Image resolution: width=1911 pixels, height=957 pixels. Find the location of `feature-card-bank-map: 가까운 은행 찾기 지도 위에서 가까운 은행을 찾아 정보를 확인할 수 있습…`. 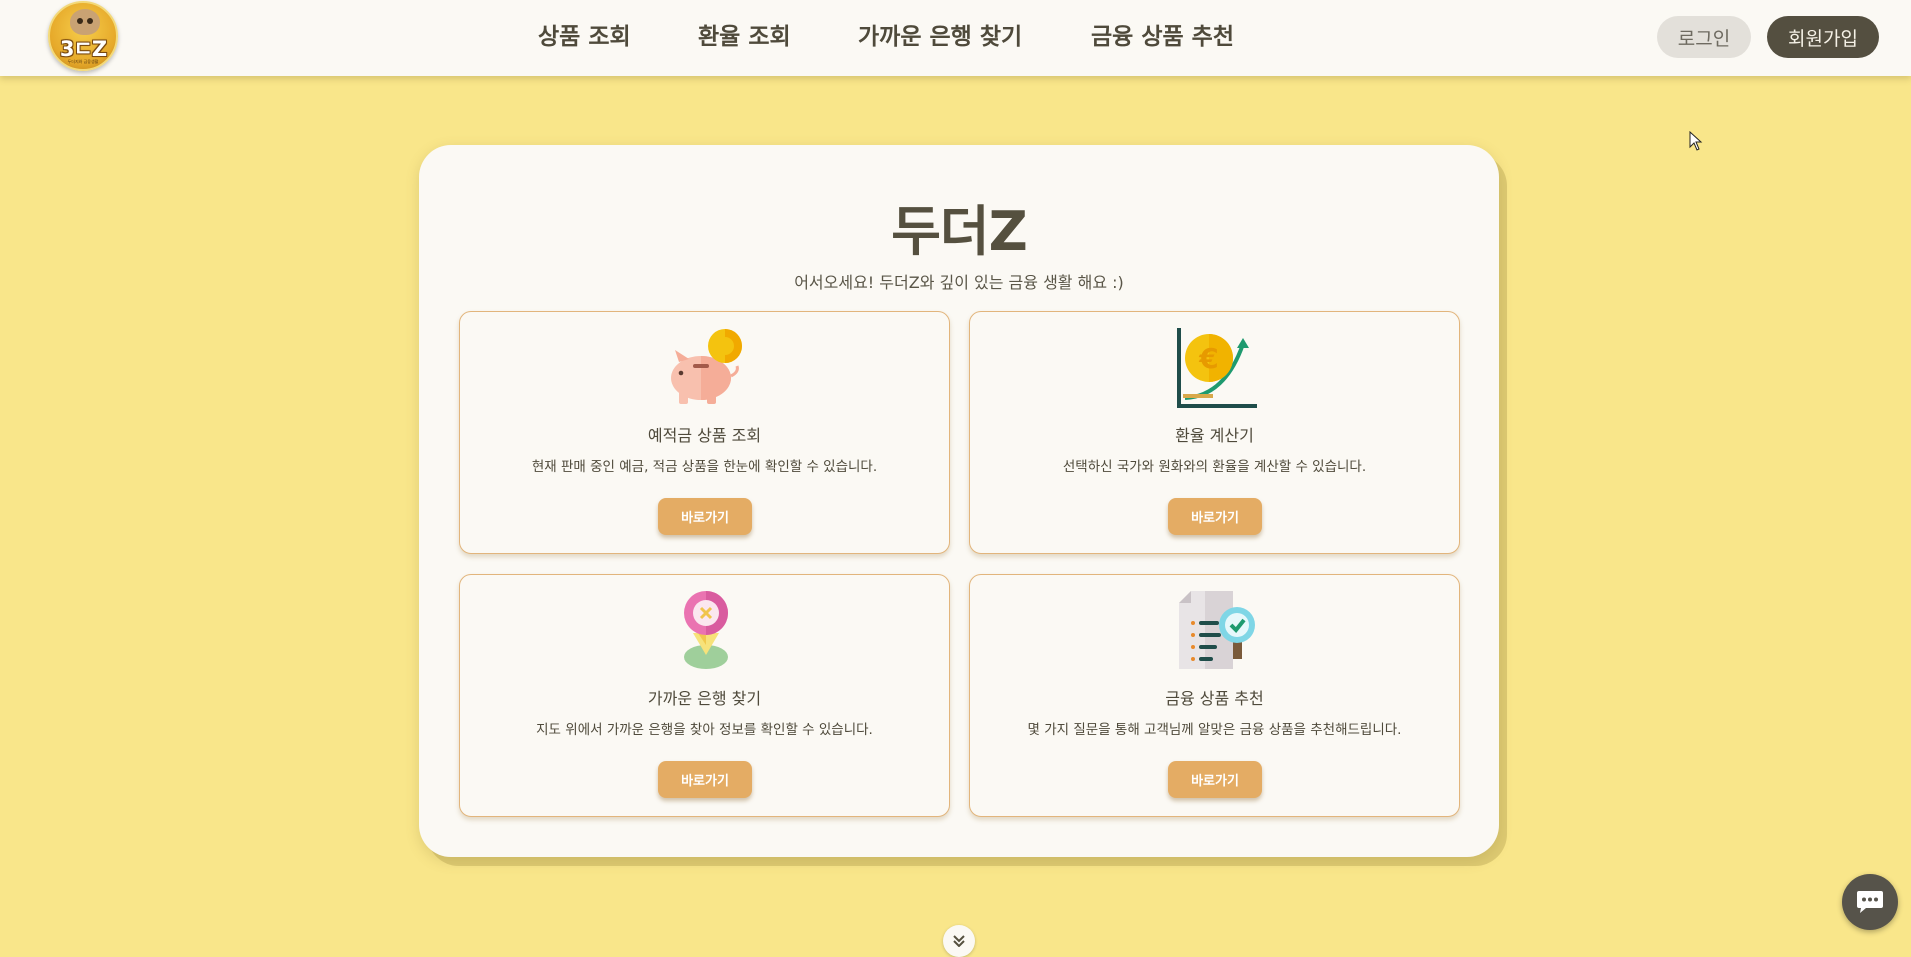

feature-card-bank-map: 가까운 은행 찾기 지도 위에서 가까운 은행을 찾아 정보를 확인할 수 있습… is located at coordinates (704, 695).